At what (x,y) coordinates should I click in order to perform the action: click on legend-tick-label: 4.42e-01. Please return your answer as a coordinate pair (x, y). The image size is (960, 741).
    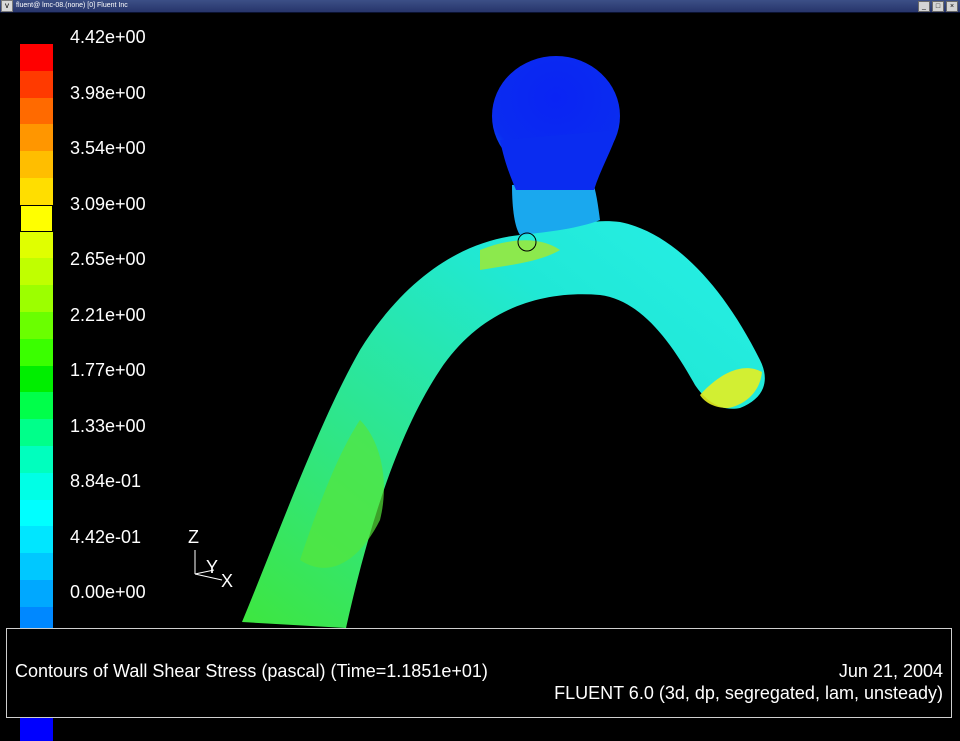
    Looking at the image, I should click on (106, 536).